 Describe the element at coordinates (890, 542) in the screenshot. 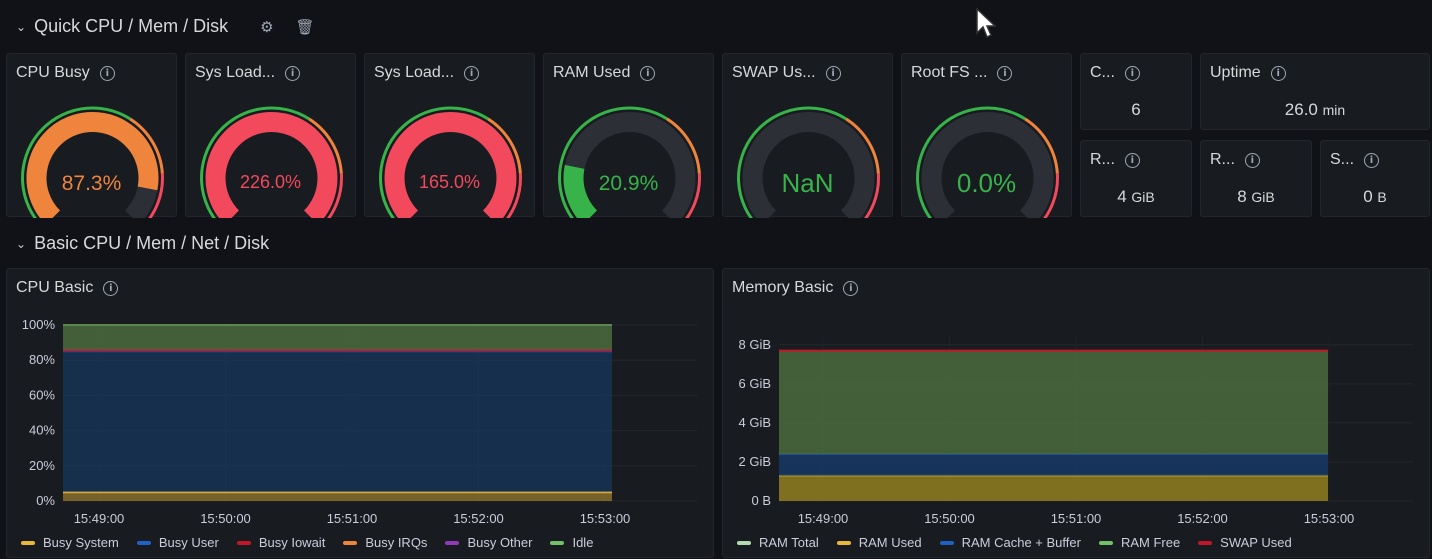

I see `legend-label: RAM Used` at that location.